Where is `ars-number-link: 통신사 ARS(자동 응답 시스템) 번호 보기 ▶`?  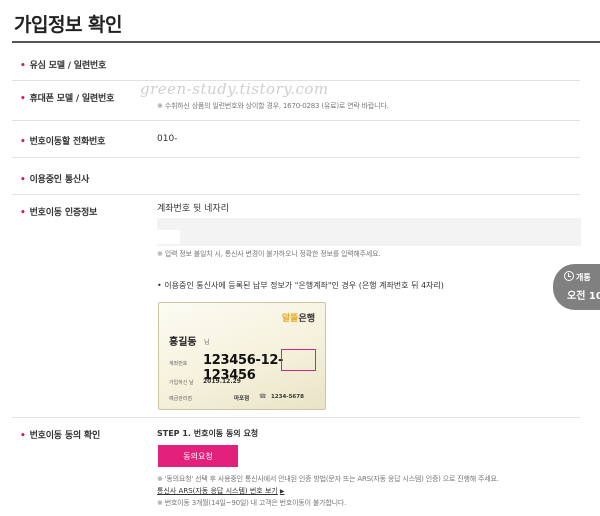 ars-number-link: 통신사 ARS(자동 응답 시스템) 번호 보기 ▶ is located at coordinates (220, 491).